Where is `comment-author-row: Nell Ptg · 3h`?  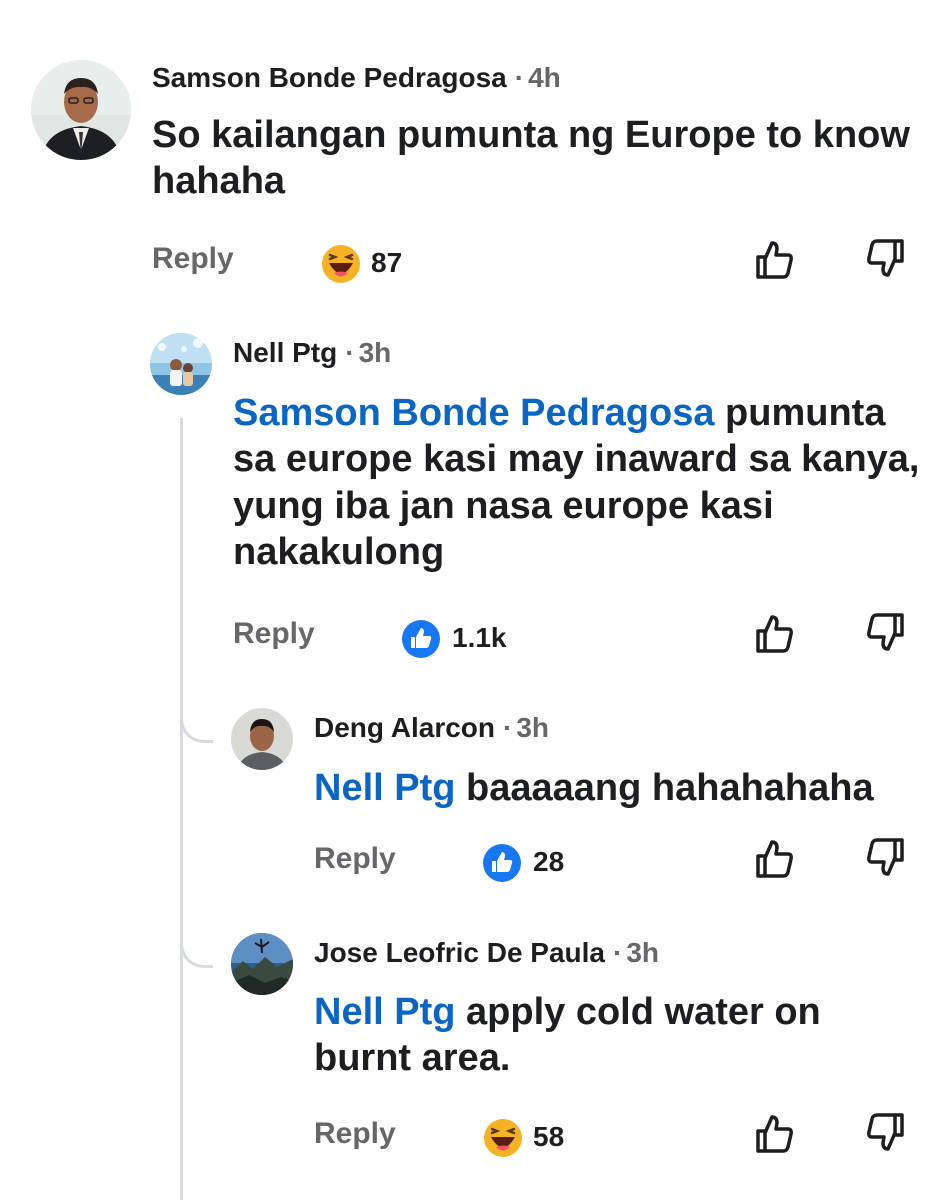
comment-author-row: Nell Ptg · 3h is located at coordinates (312, 353).